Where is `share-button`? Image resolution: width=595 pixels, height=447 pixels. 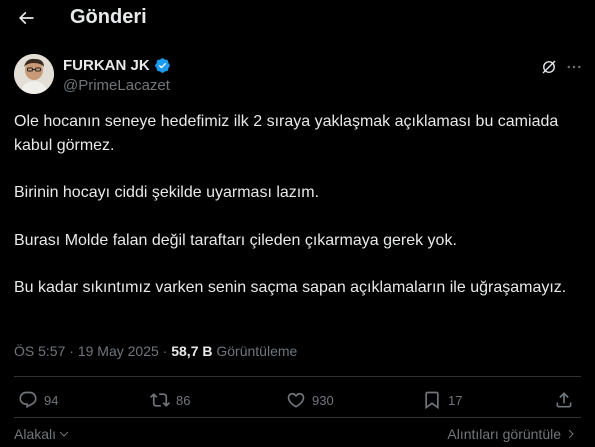
share-button is located at coordinates (564, 400).